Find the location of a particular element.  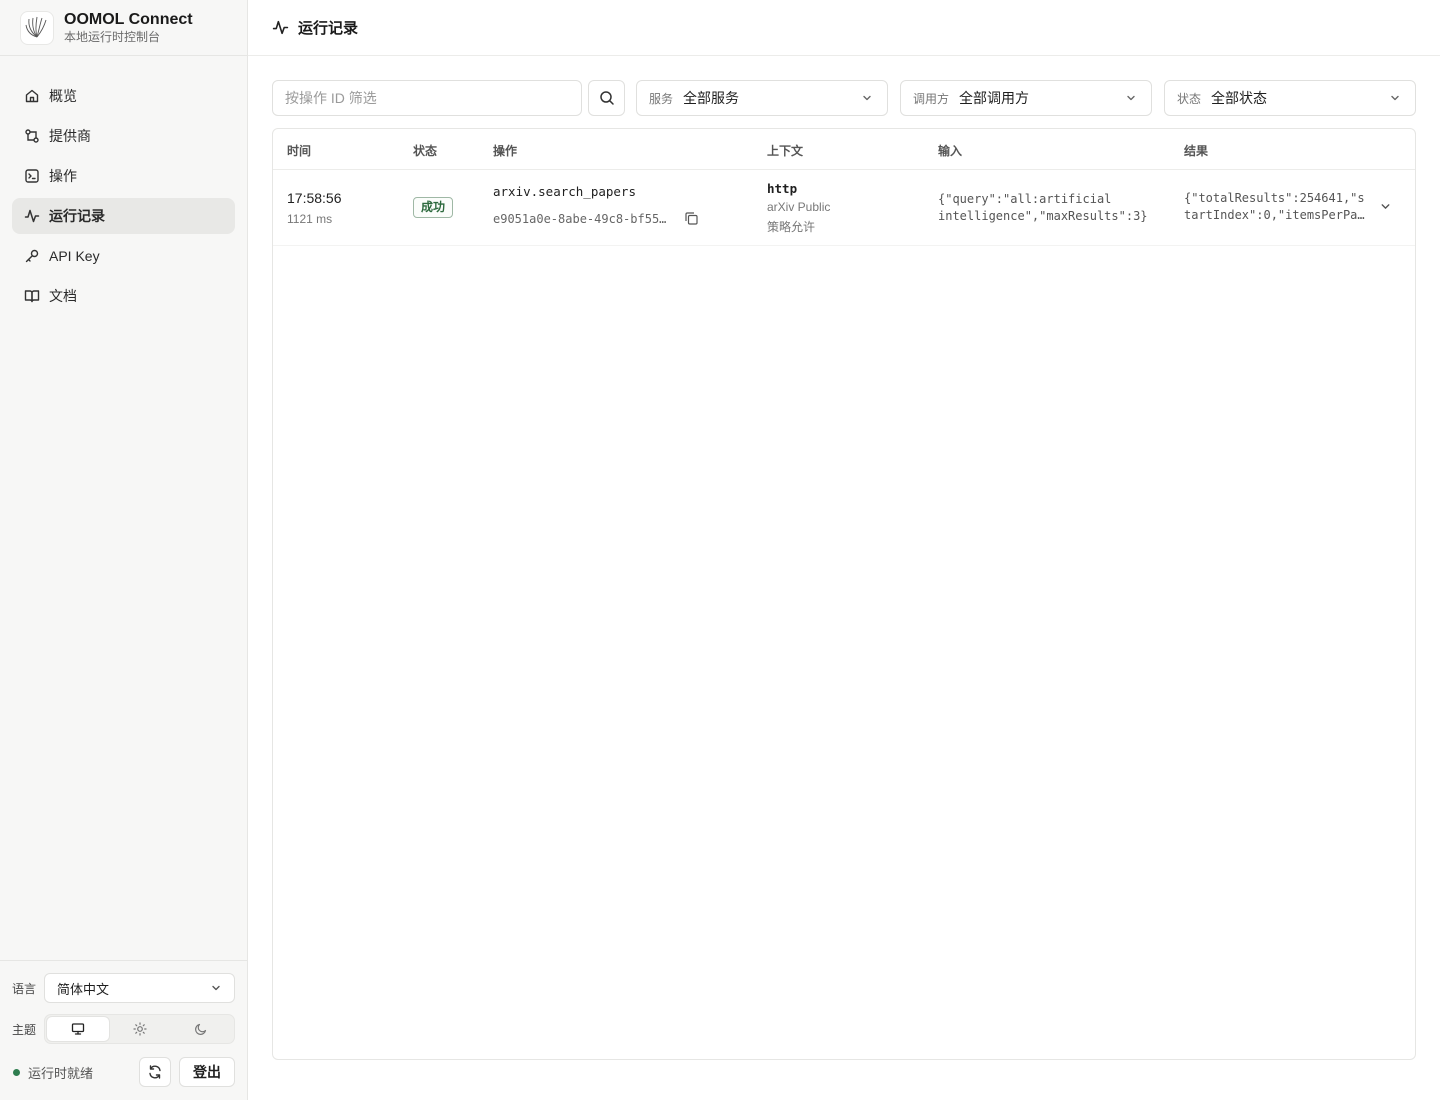

status-filter-label: 状态 is located at coordinates (1189, 98).